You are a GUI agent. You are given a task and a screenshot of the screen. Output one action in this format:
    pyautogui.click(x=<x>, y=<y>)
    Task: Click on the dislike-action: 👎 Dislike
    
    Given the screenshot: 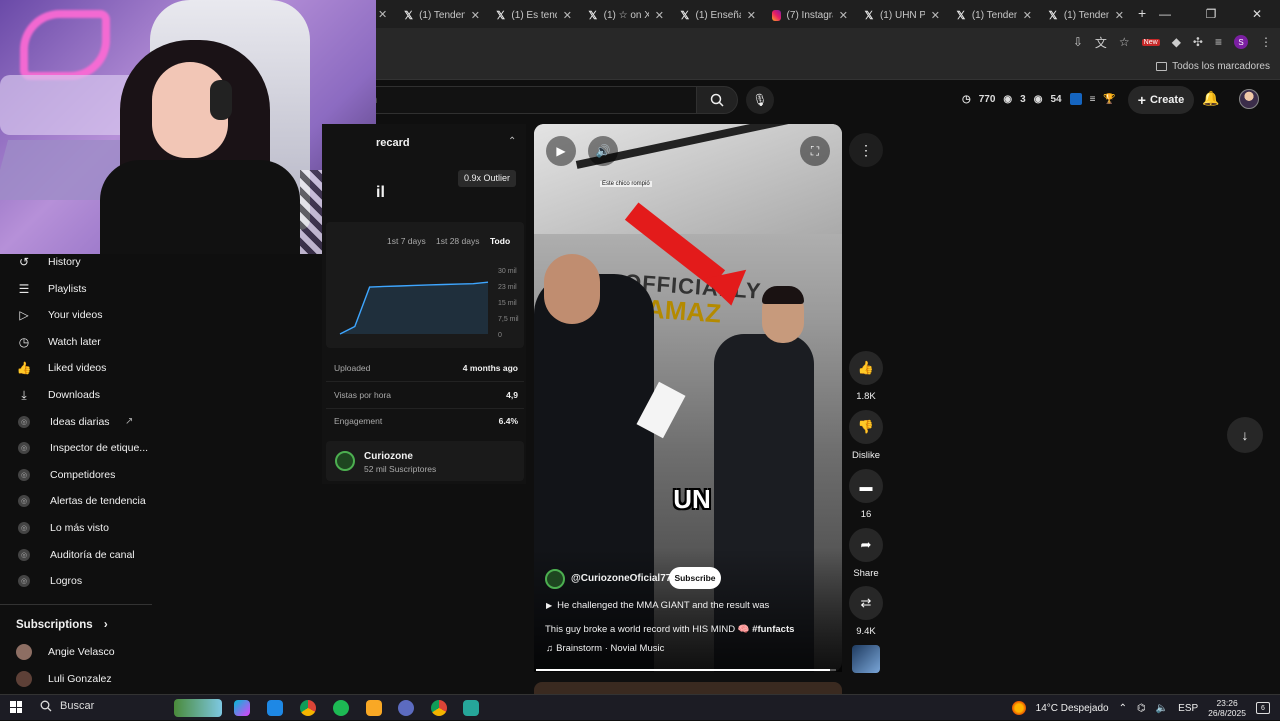 What is the action you would take?
    pyautogui.click(x=866, y=435)
    